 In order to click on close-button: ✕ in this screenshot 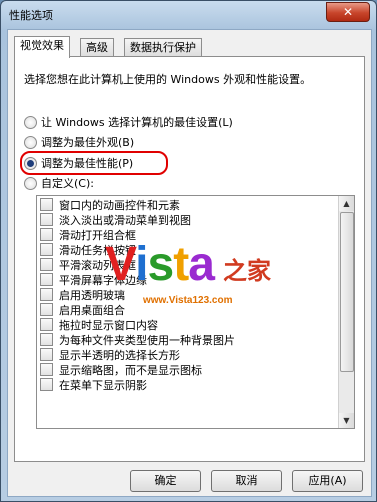, I will do `click(348, 12)`.